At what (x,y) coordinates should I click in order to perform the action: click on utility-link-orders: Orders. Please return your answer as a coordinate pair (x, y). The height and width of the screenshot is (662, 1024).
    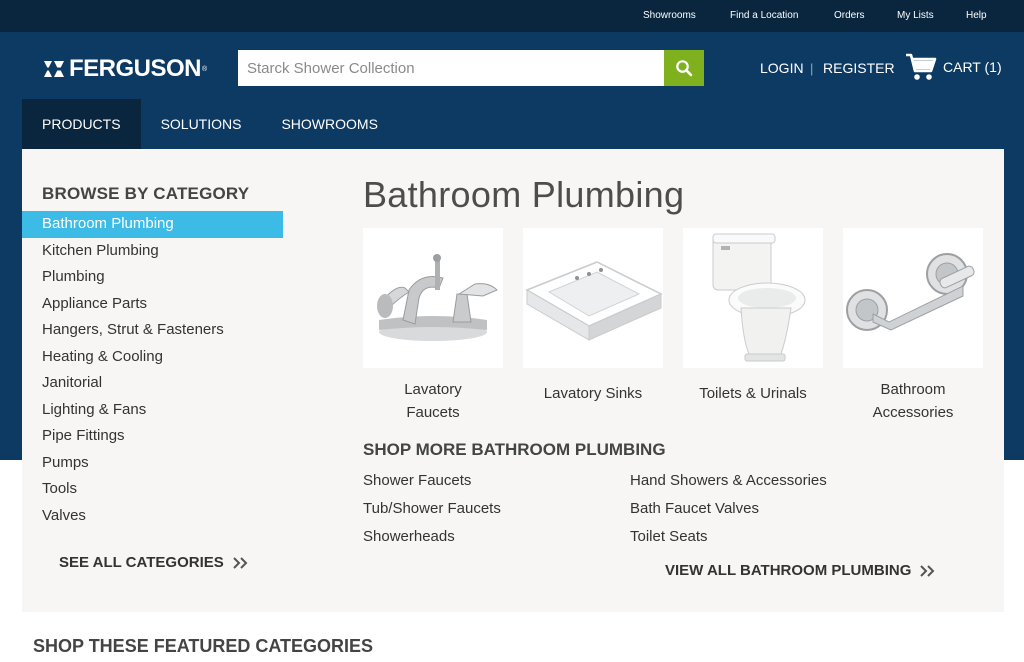
    Looking at the image, I should click on (849, 15).